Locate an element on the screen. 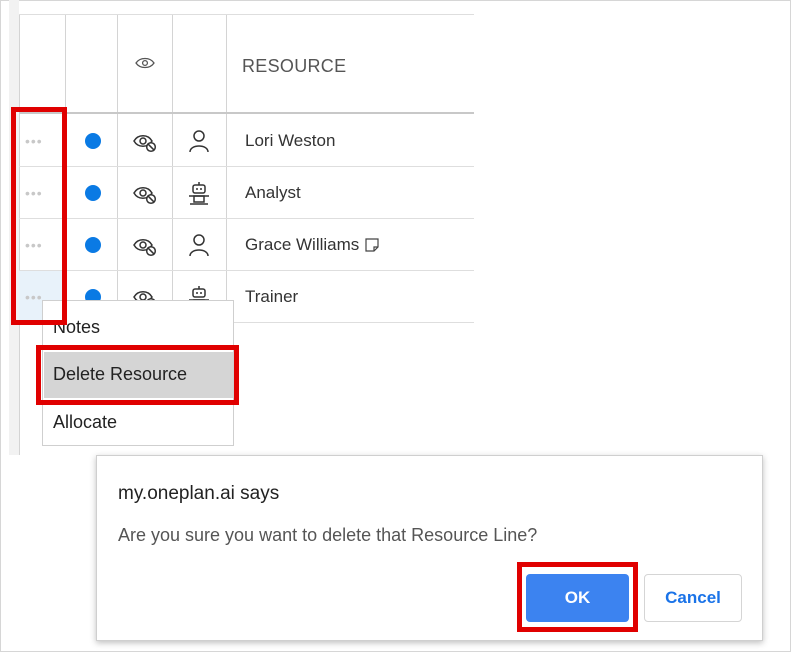  table-row: ••• Lori Weston is located at coordinates (246, 141).